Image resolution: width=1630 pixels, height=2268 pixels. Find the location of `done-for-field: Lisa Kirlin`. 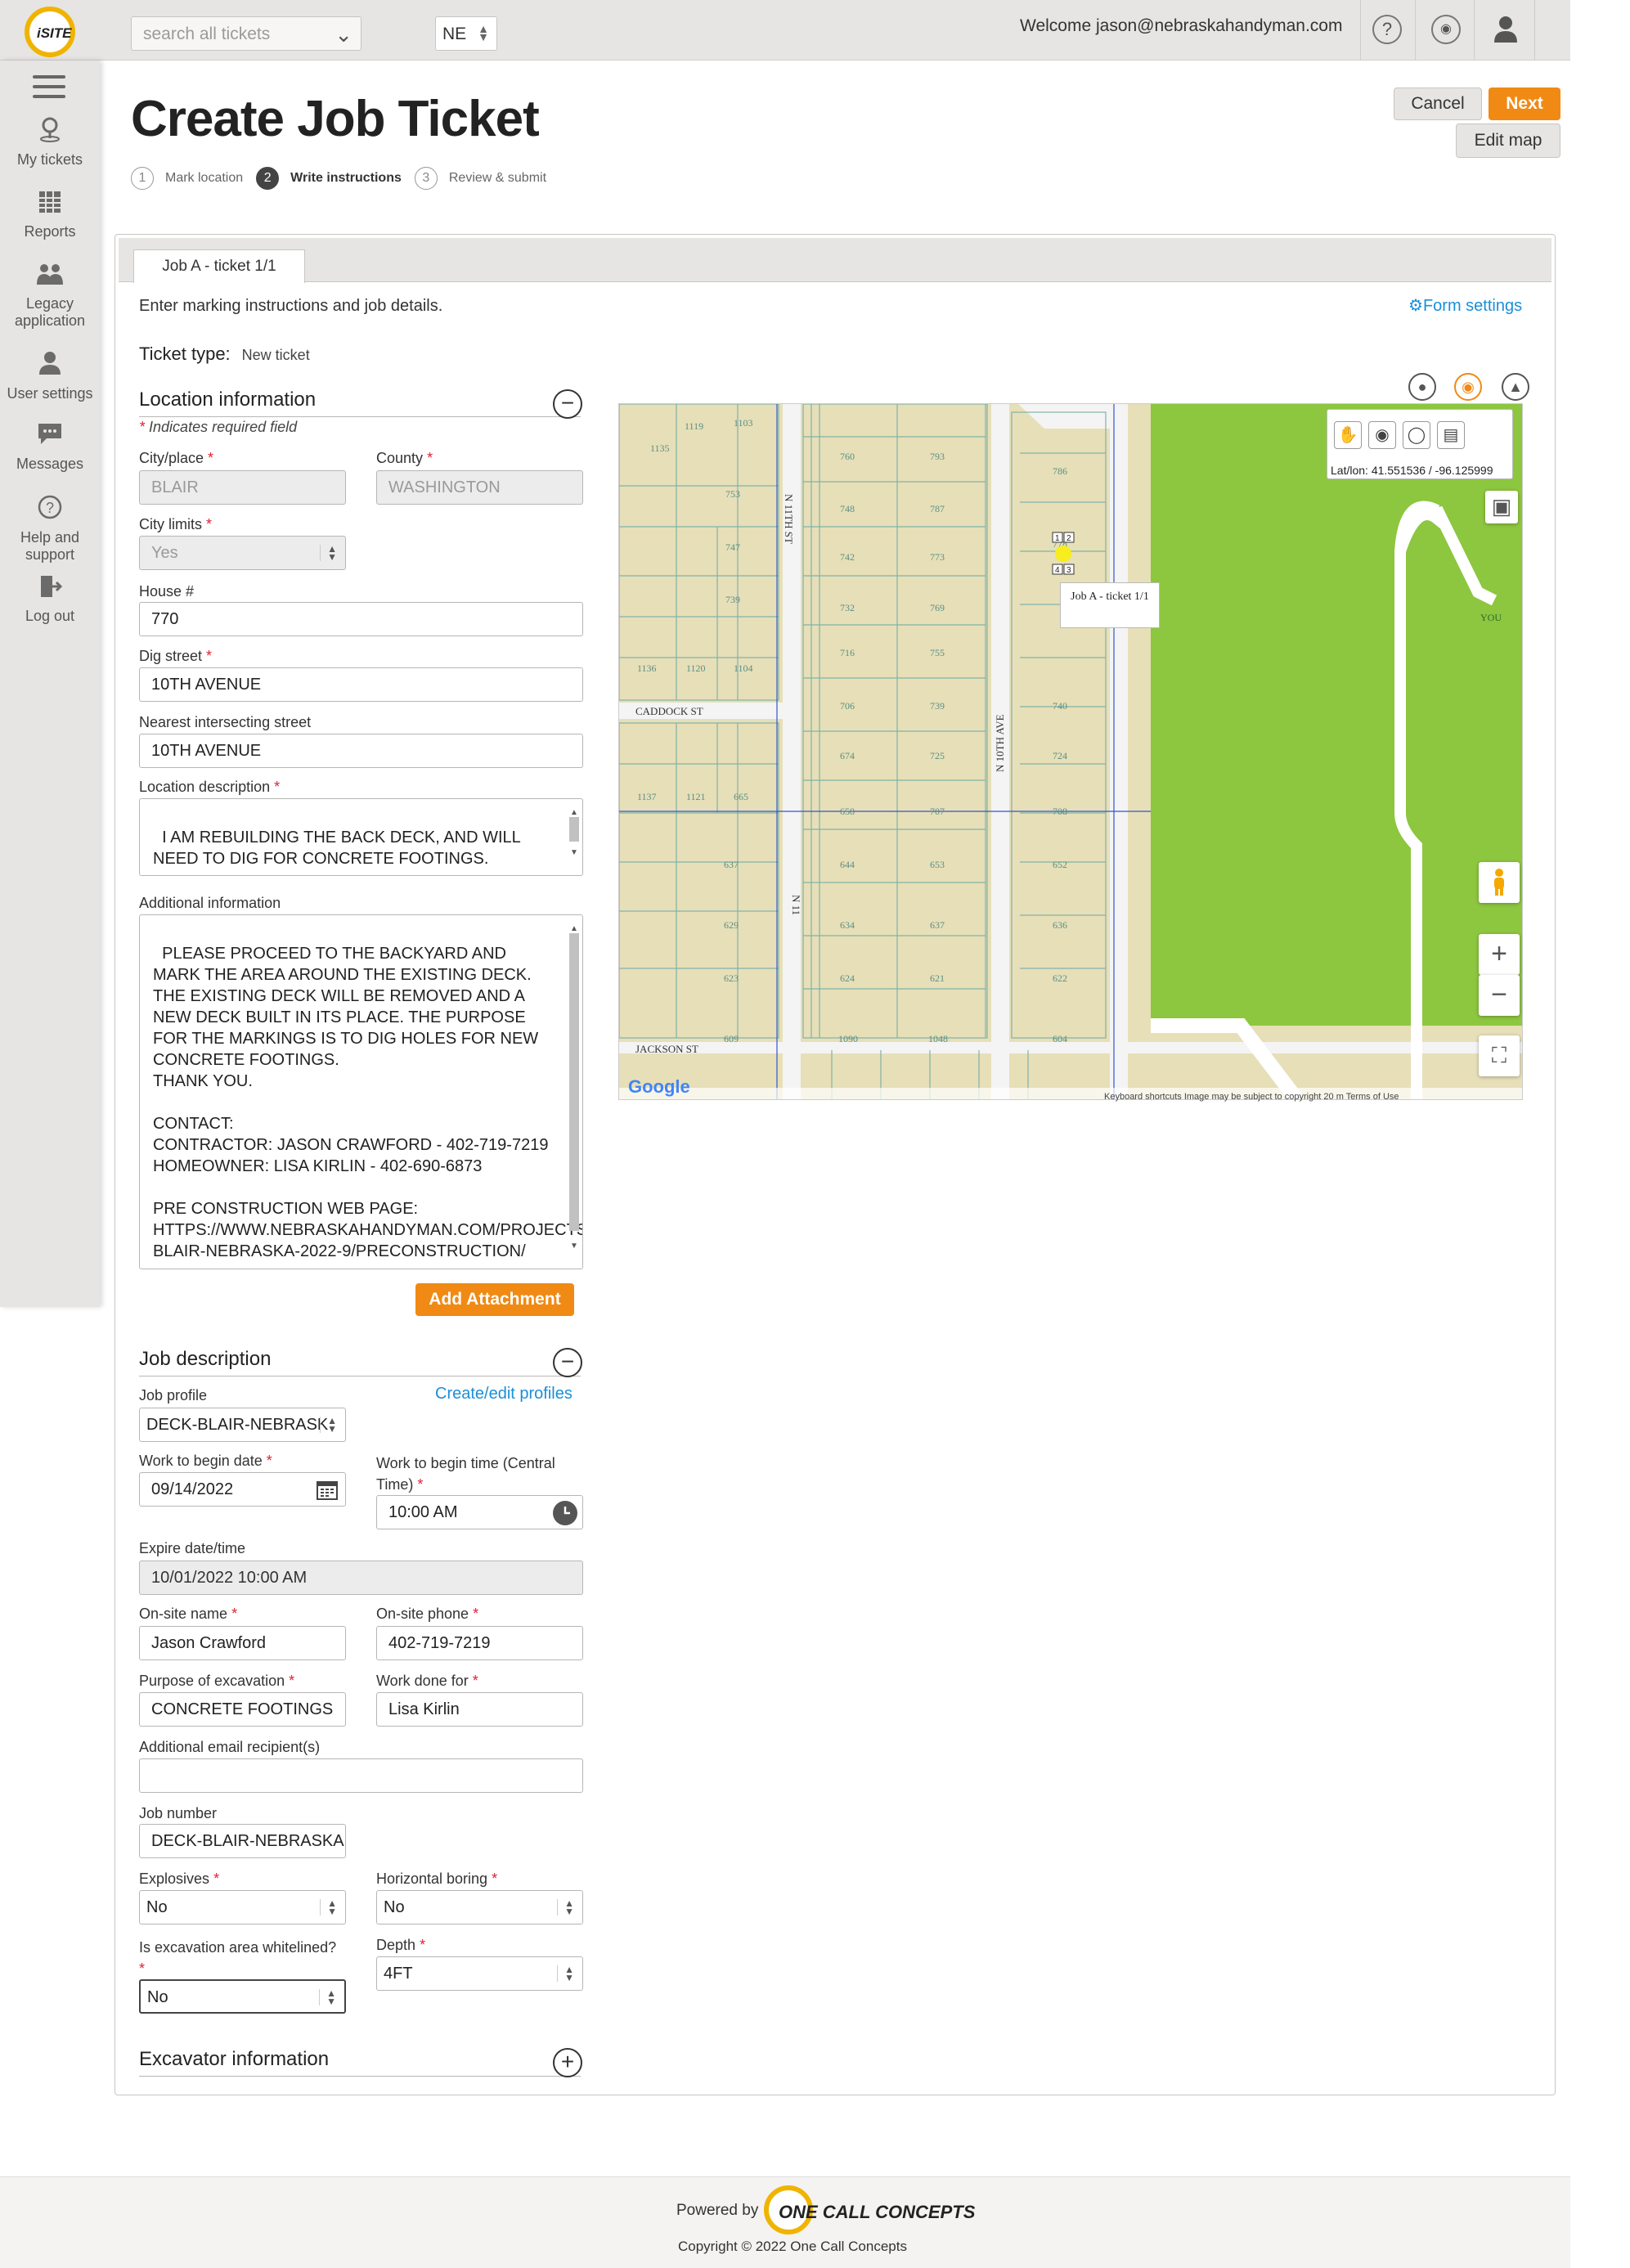

done-for-field: Lisa Kirlin is located at coordinates (479, 1709).